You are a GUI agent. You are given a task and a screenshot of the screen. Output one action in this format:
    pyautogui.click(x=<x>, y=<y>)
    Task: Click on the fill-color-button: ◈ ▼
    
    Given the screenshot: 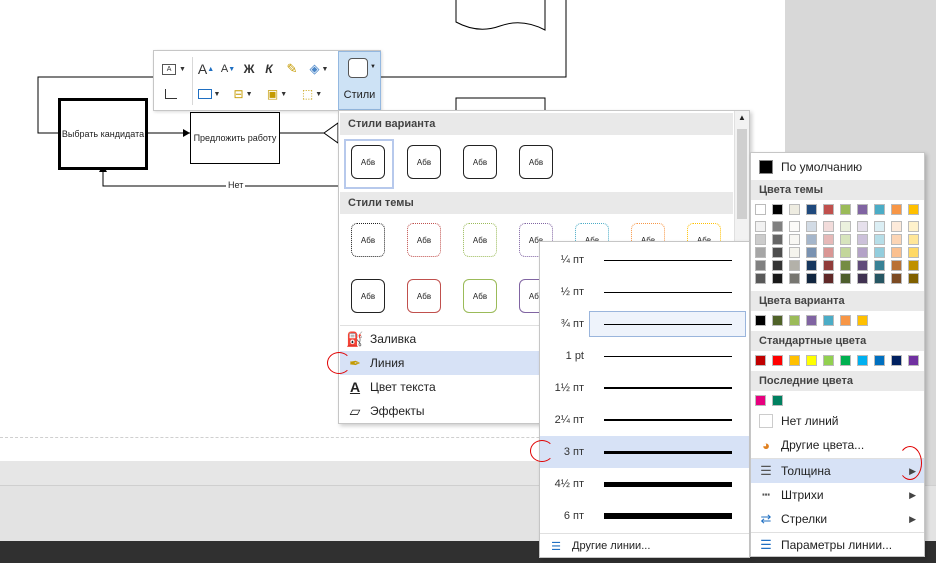 What is the action you would take?
    pyautogui.click(x=319, y=69)
    